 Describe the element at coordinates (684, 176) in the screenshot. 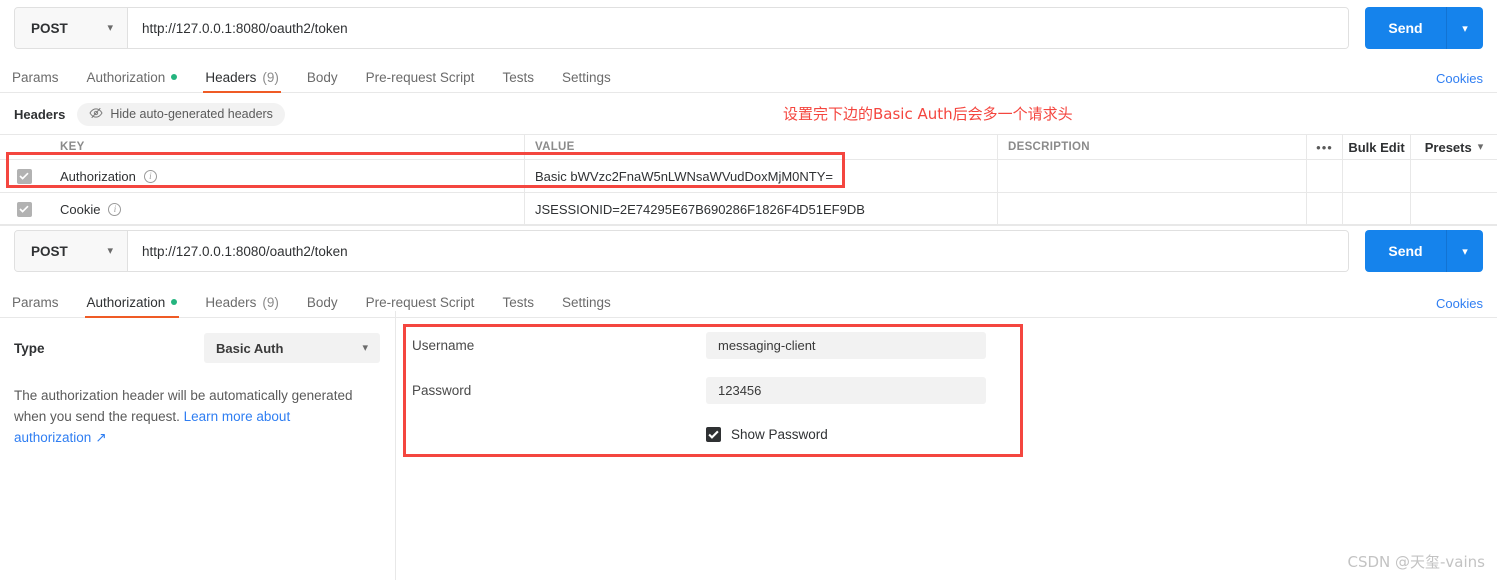

I see `row-value-text: Basic bWVzc2FnaW5nLWNsaWVudDoxMjM0NTY=` at that location.